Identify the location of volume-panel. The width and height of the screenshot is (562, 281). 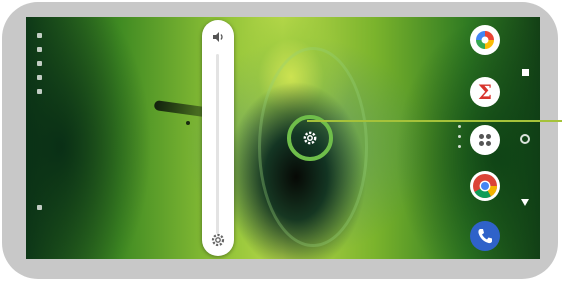
(218, 138).